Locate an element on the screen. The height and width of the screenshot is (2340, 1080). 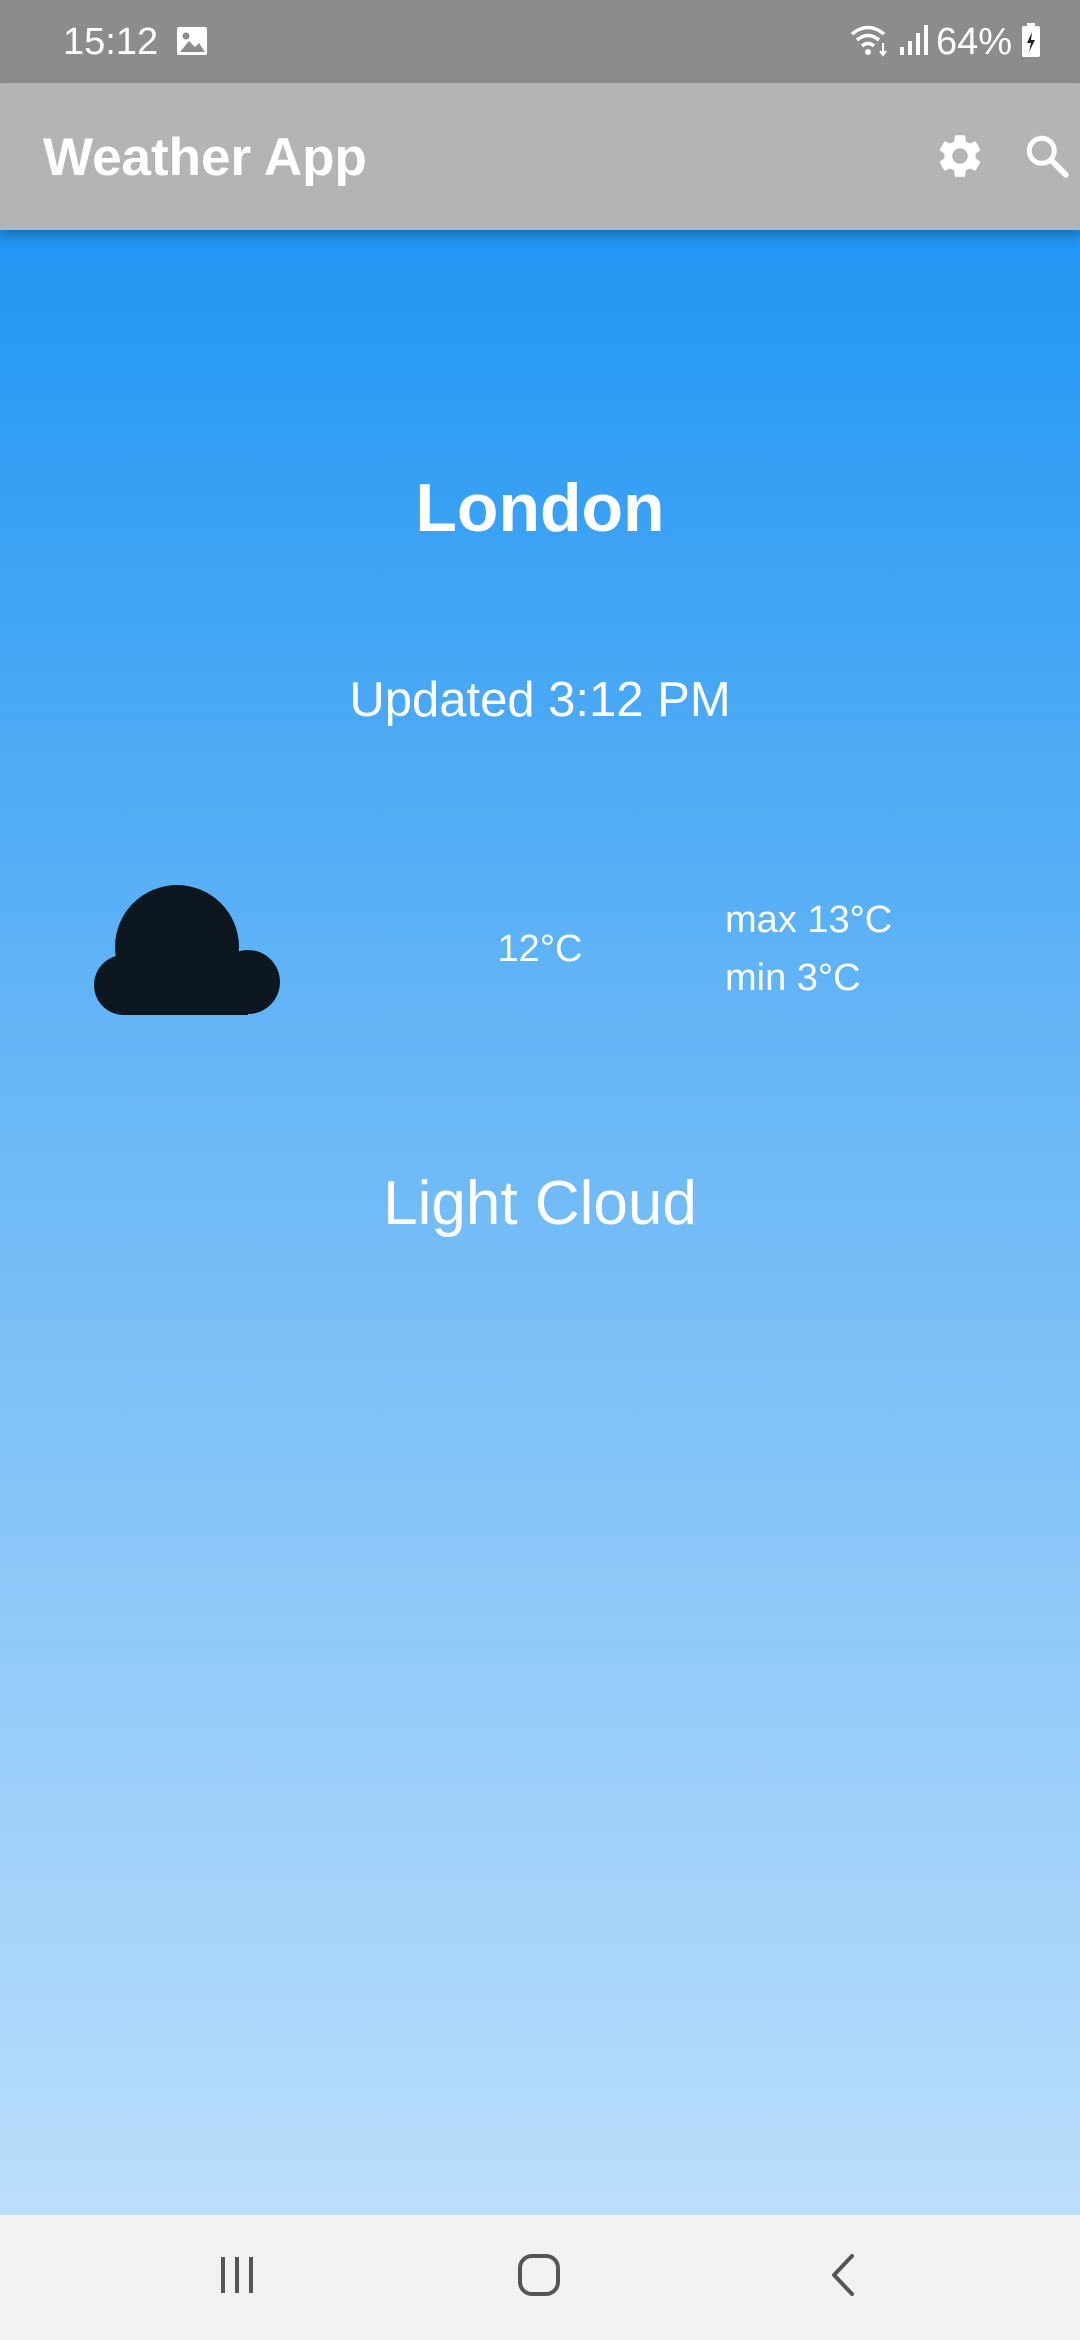
status-icons: 64% is located at coordinates (946, 42).